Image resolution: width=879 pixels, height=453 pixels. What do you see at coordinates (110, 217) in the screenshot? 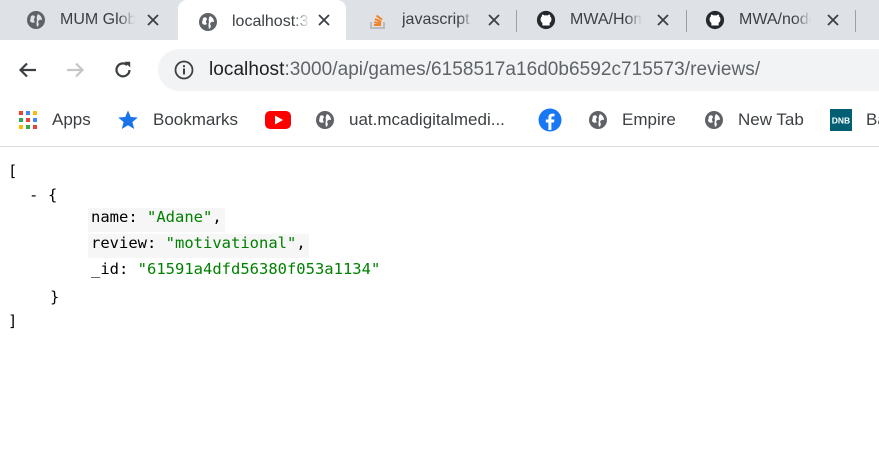
I see `json-key: name` at bounding box center [110, 217].